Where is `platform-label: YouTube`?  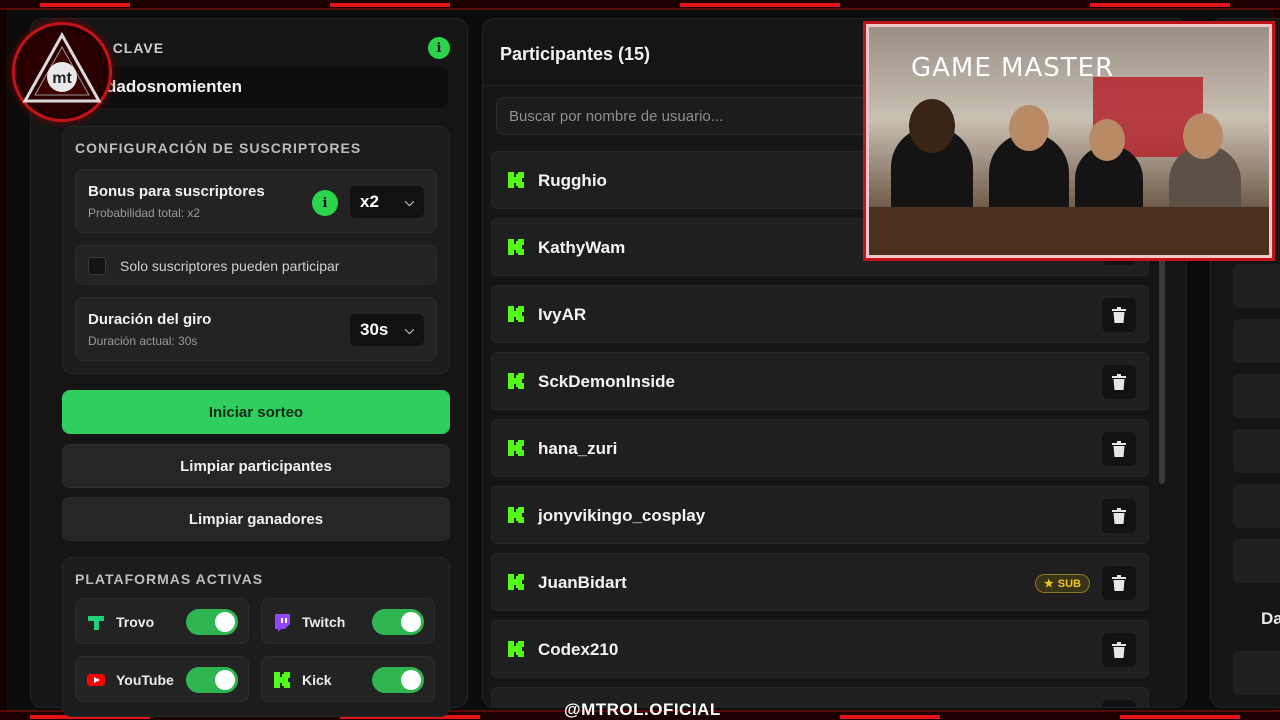 platform-label: YouTube is located at coordinates (145, 680).